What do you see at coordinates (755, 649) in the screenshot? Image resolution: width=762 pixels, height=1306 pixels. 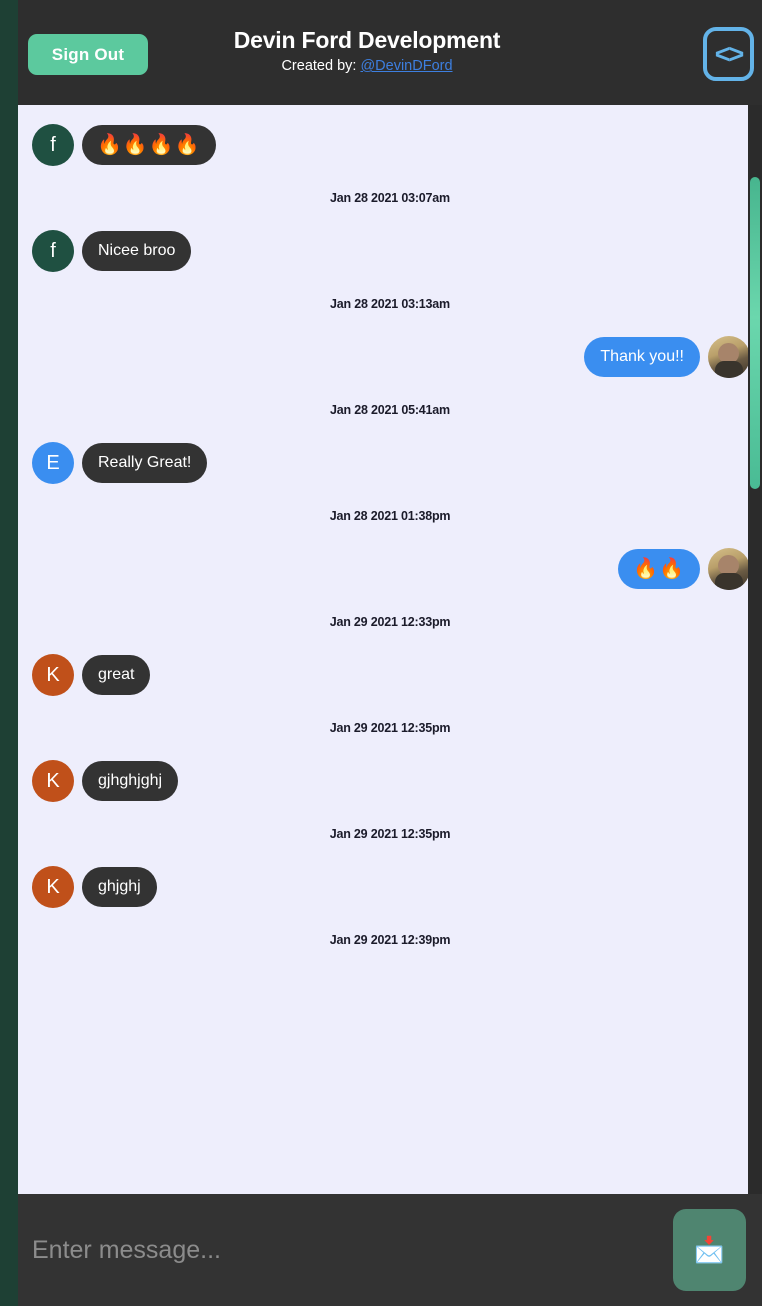 I see `chat-scrollbar-track` at bounding box center [755, 649].